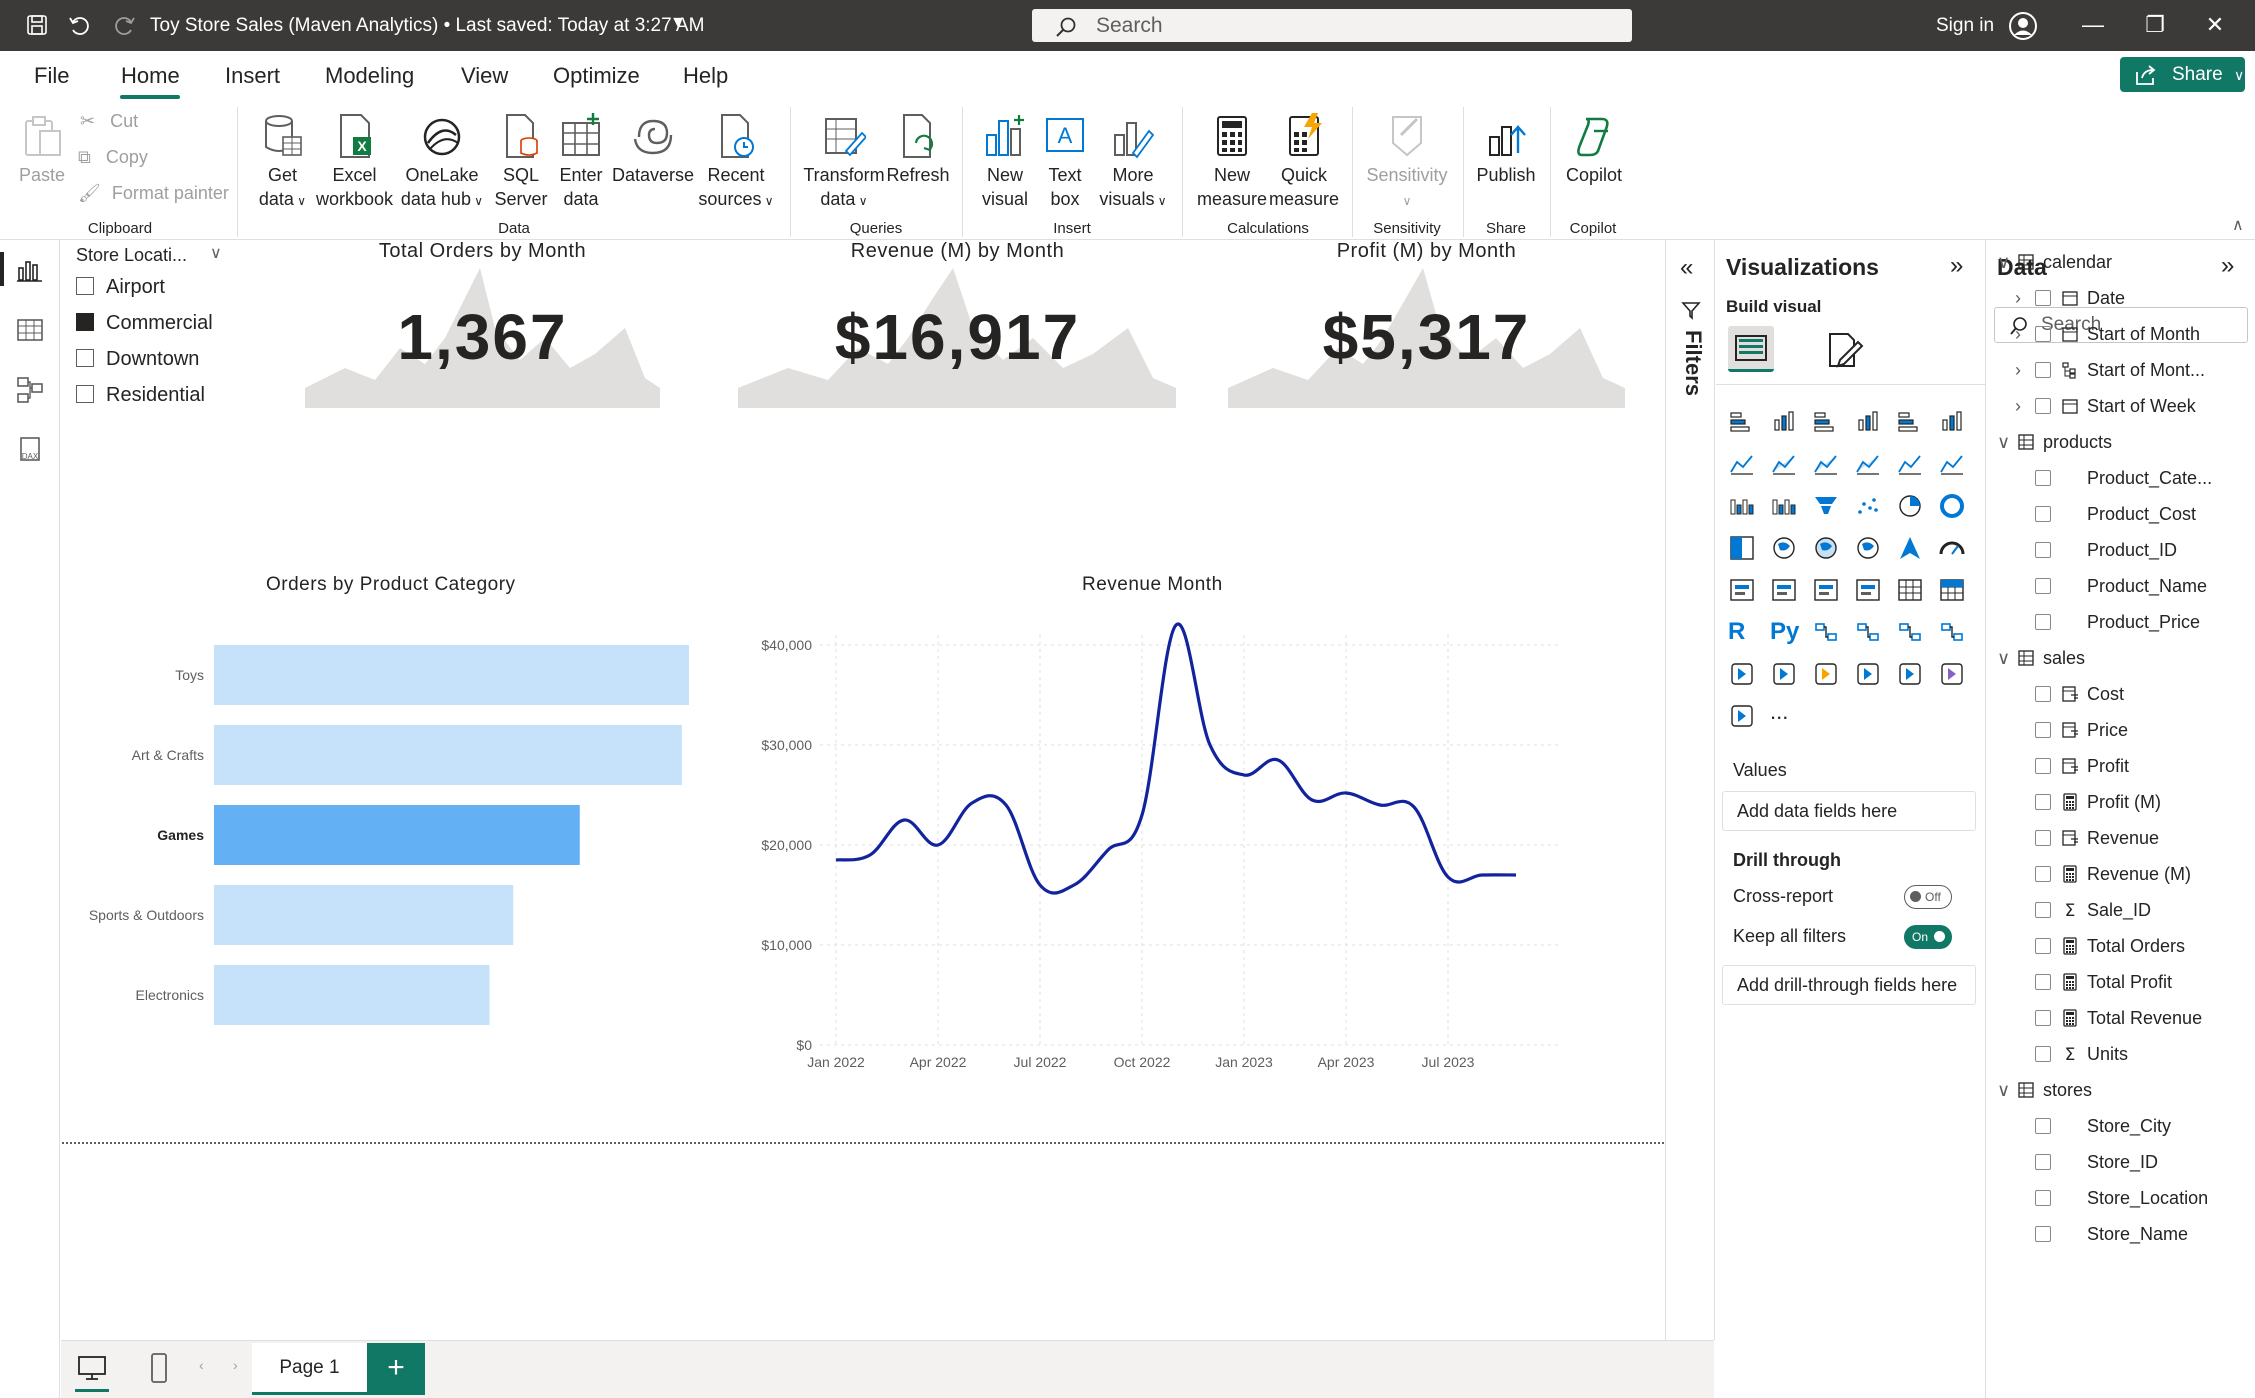  I want to click on ribbon-icon, so click(1742, 506).